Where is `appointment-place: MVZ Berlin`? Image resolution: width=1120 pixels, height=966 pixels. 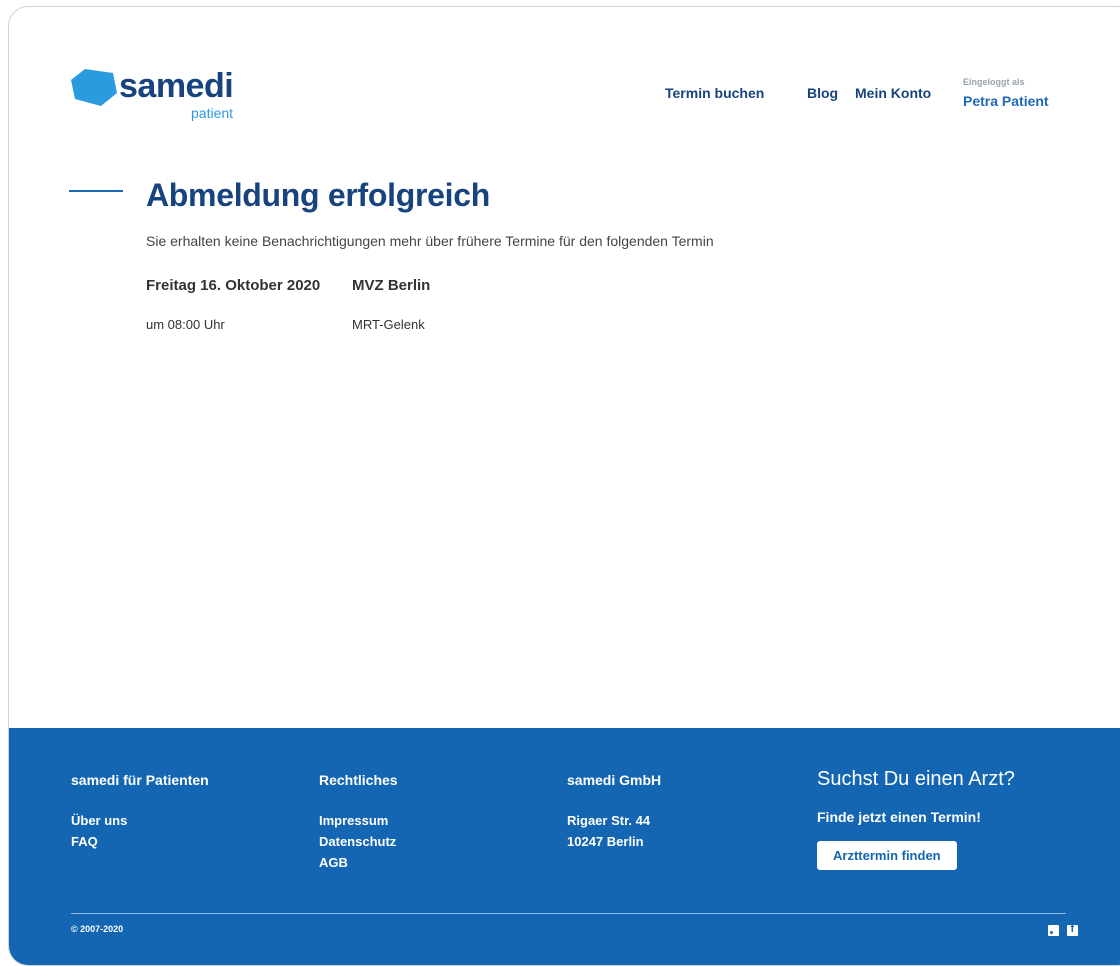 appointment-place: MVZ Berlin is located at coordinates (391, 285).